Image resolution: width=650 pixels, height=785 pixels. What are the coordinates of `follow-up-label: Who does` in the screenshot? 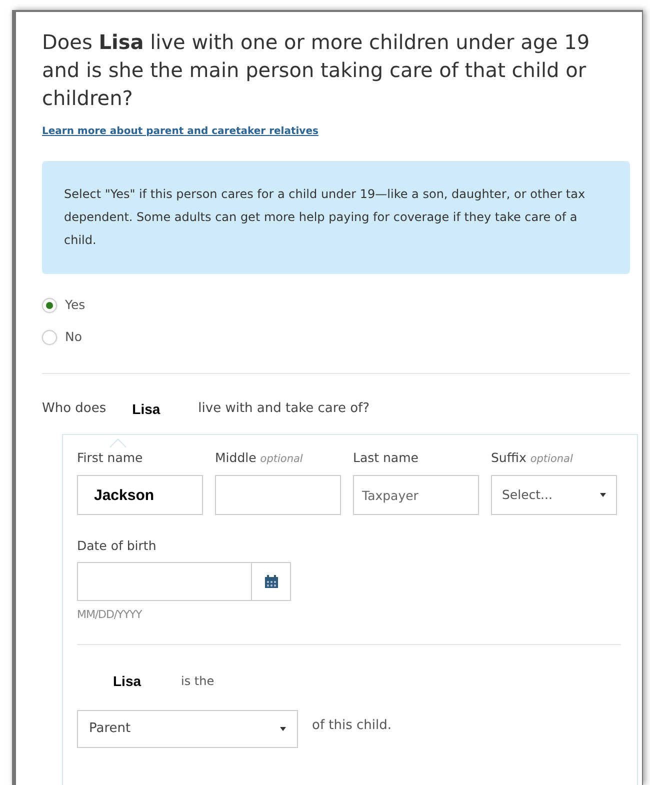 It's located at (74, 409).